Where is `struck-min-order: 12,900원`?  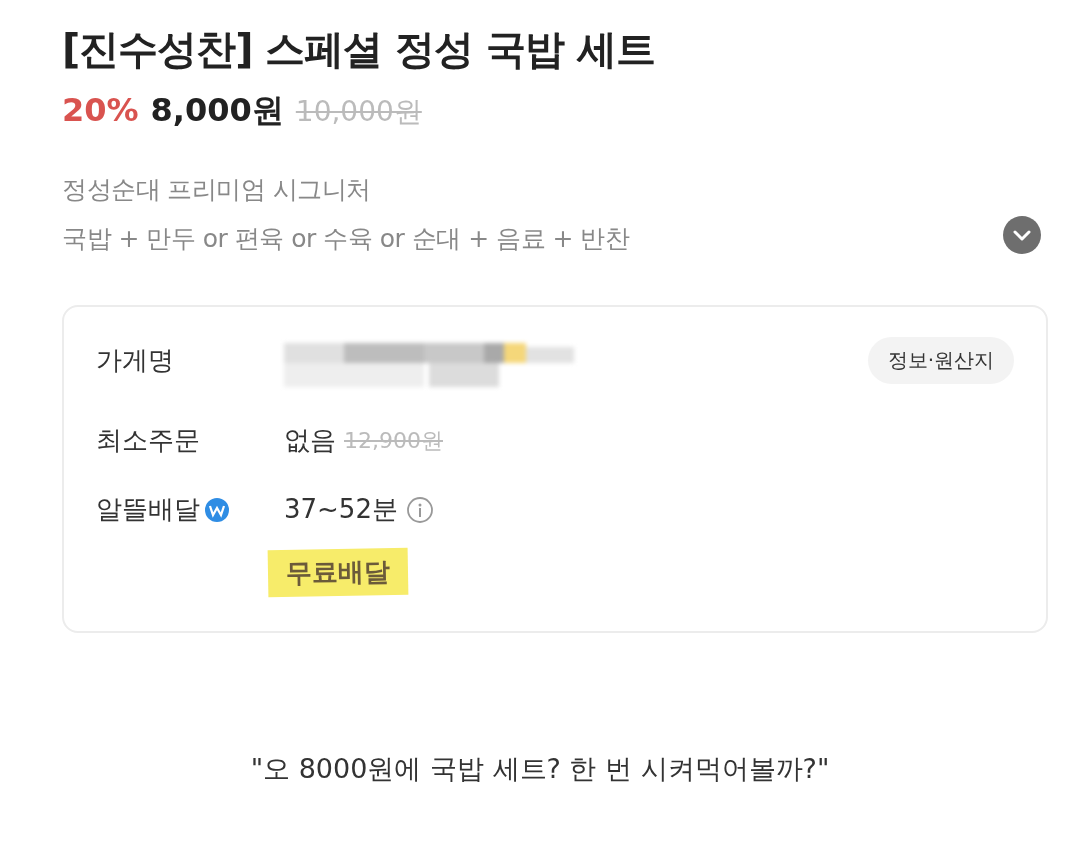
struck-min-order: 12,900원 is located at coordinates (393, 440).